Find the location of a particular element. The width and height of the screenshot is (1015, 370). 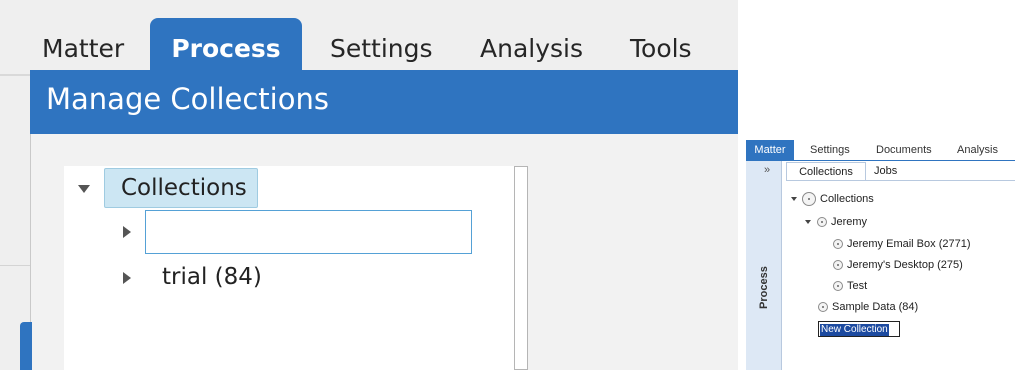

new-collection-input: New Collection is located at coordinates (859, 329).